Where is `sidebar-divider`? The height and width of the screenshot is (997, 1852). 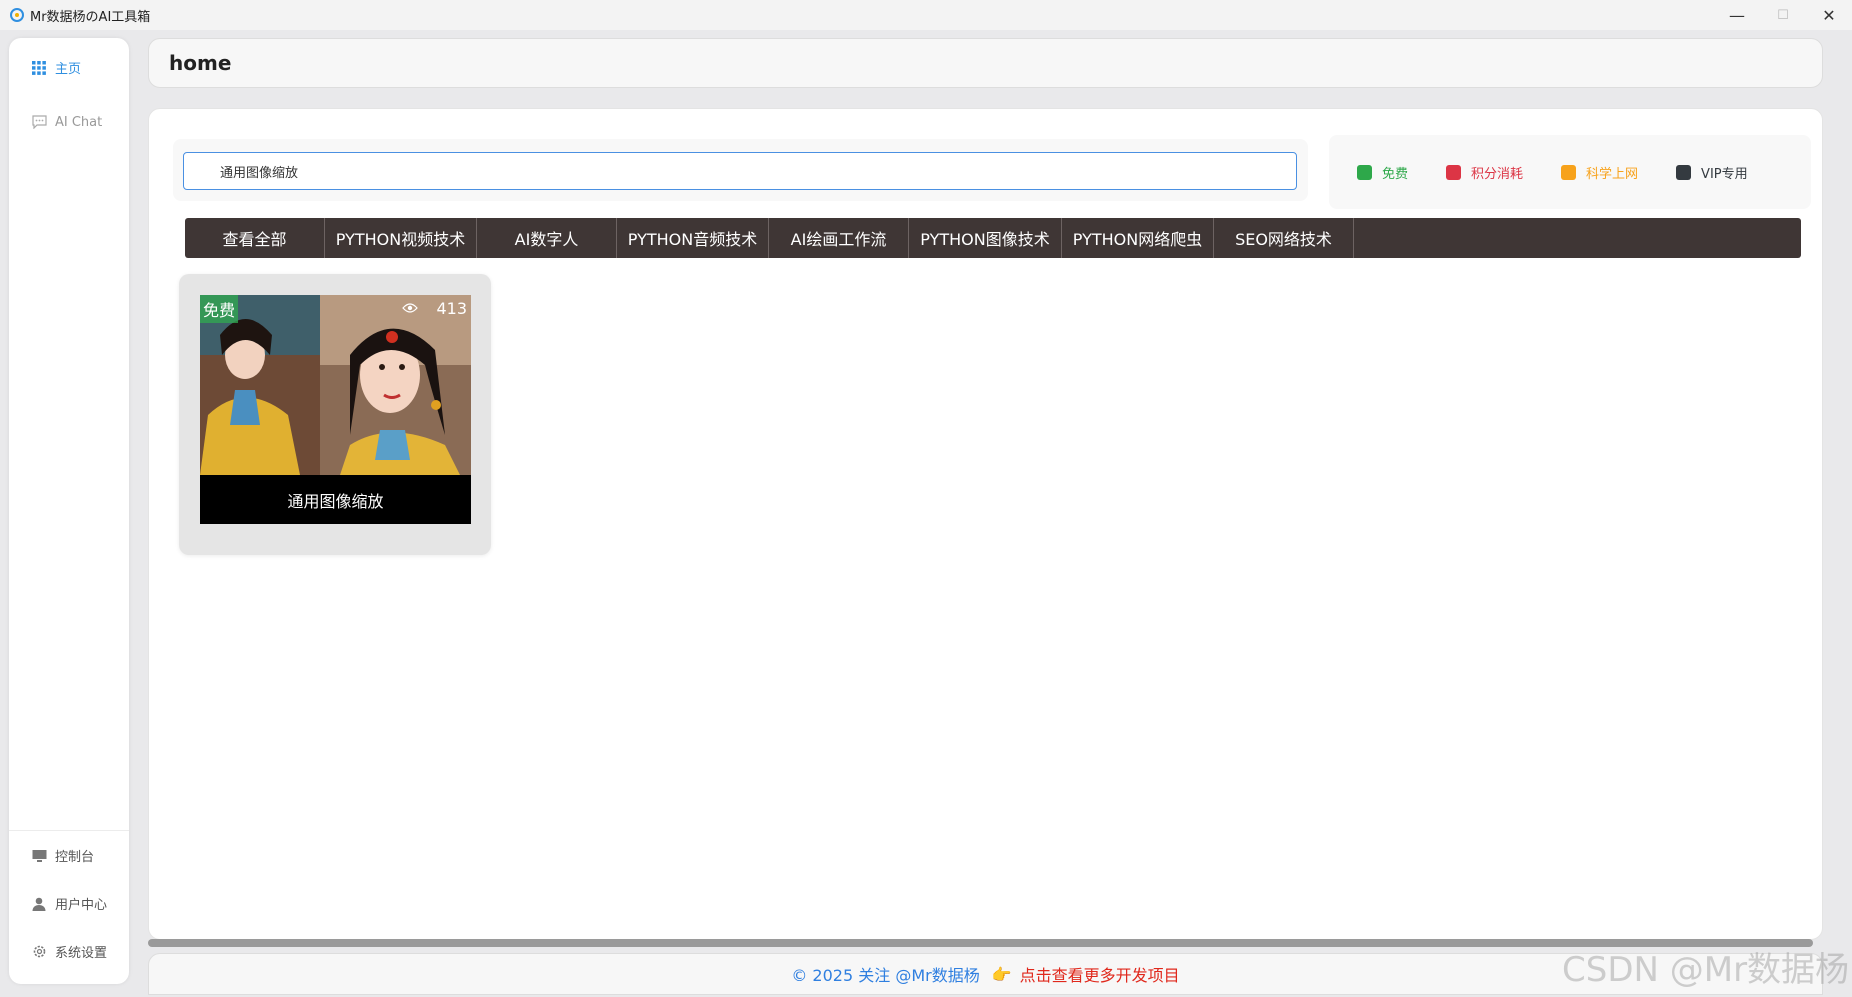
sidebar-divider is located at coordinates (69, 830).